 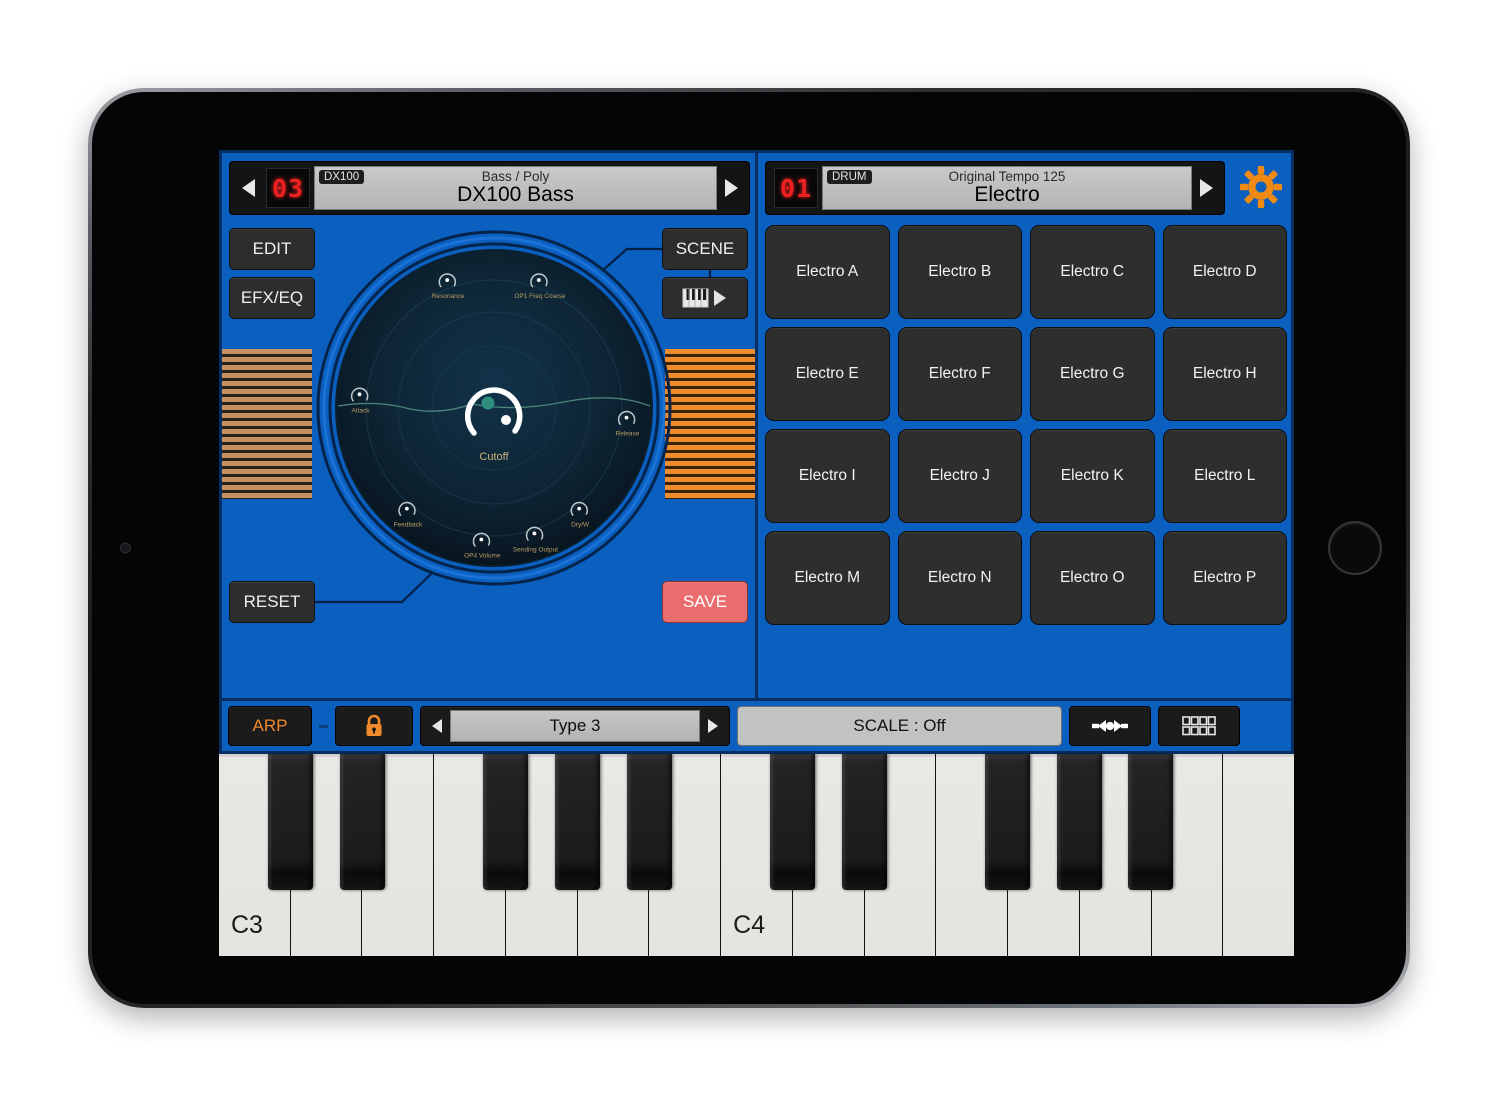 I want to click on triangle-left-icon, so click(x=437, y=726).